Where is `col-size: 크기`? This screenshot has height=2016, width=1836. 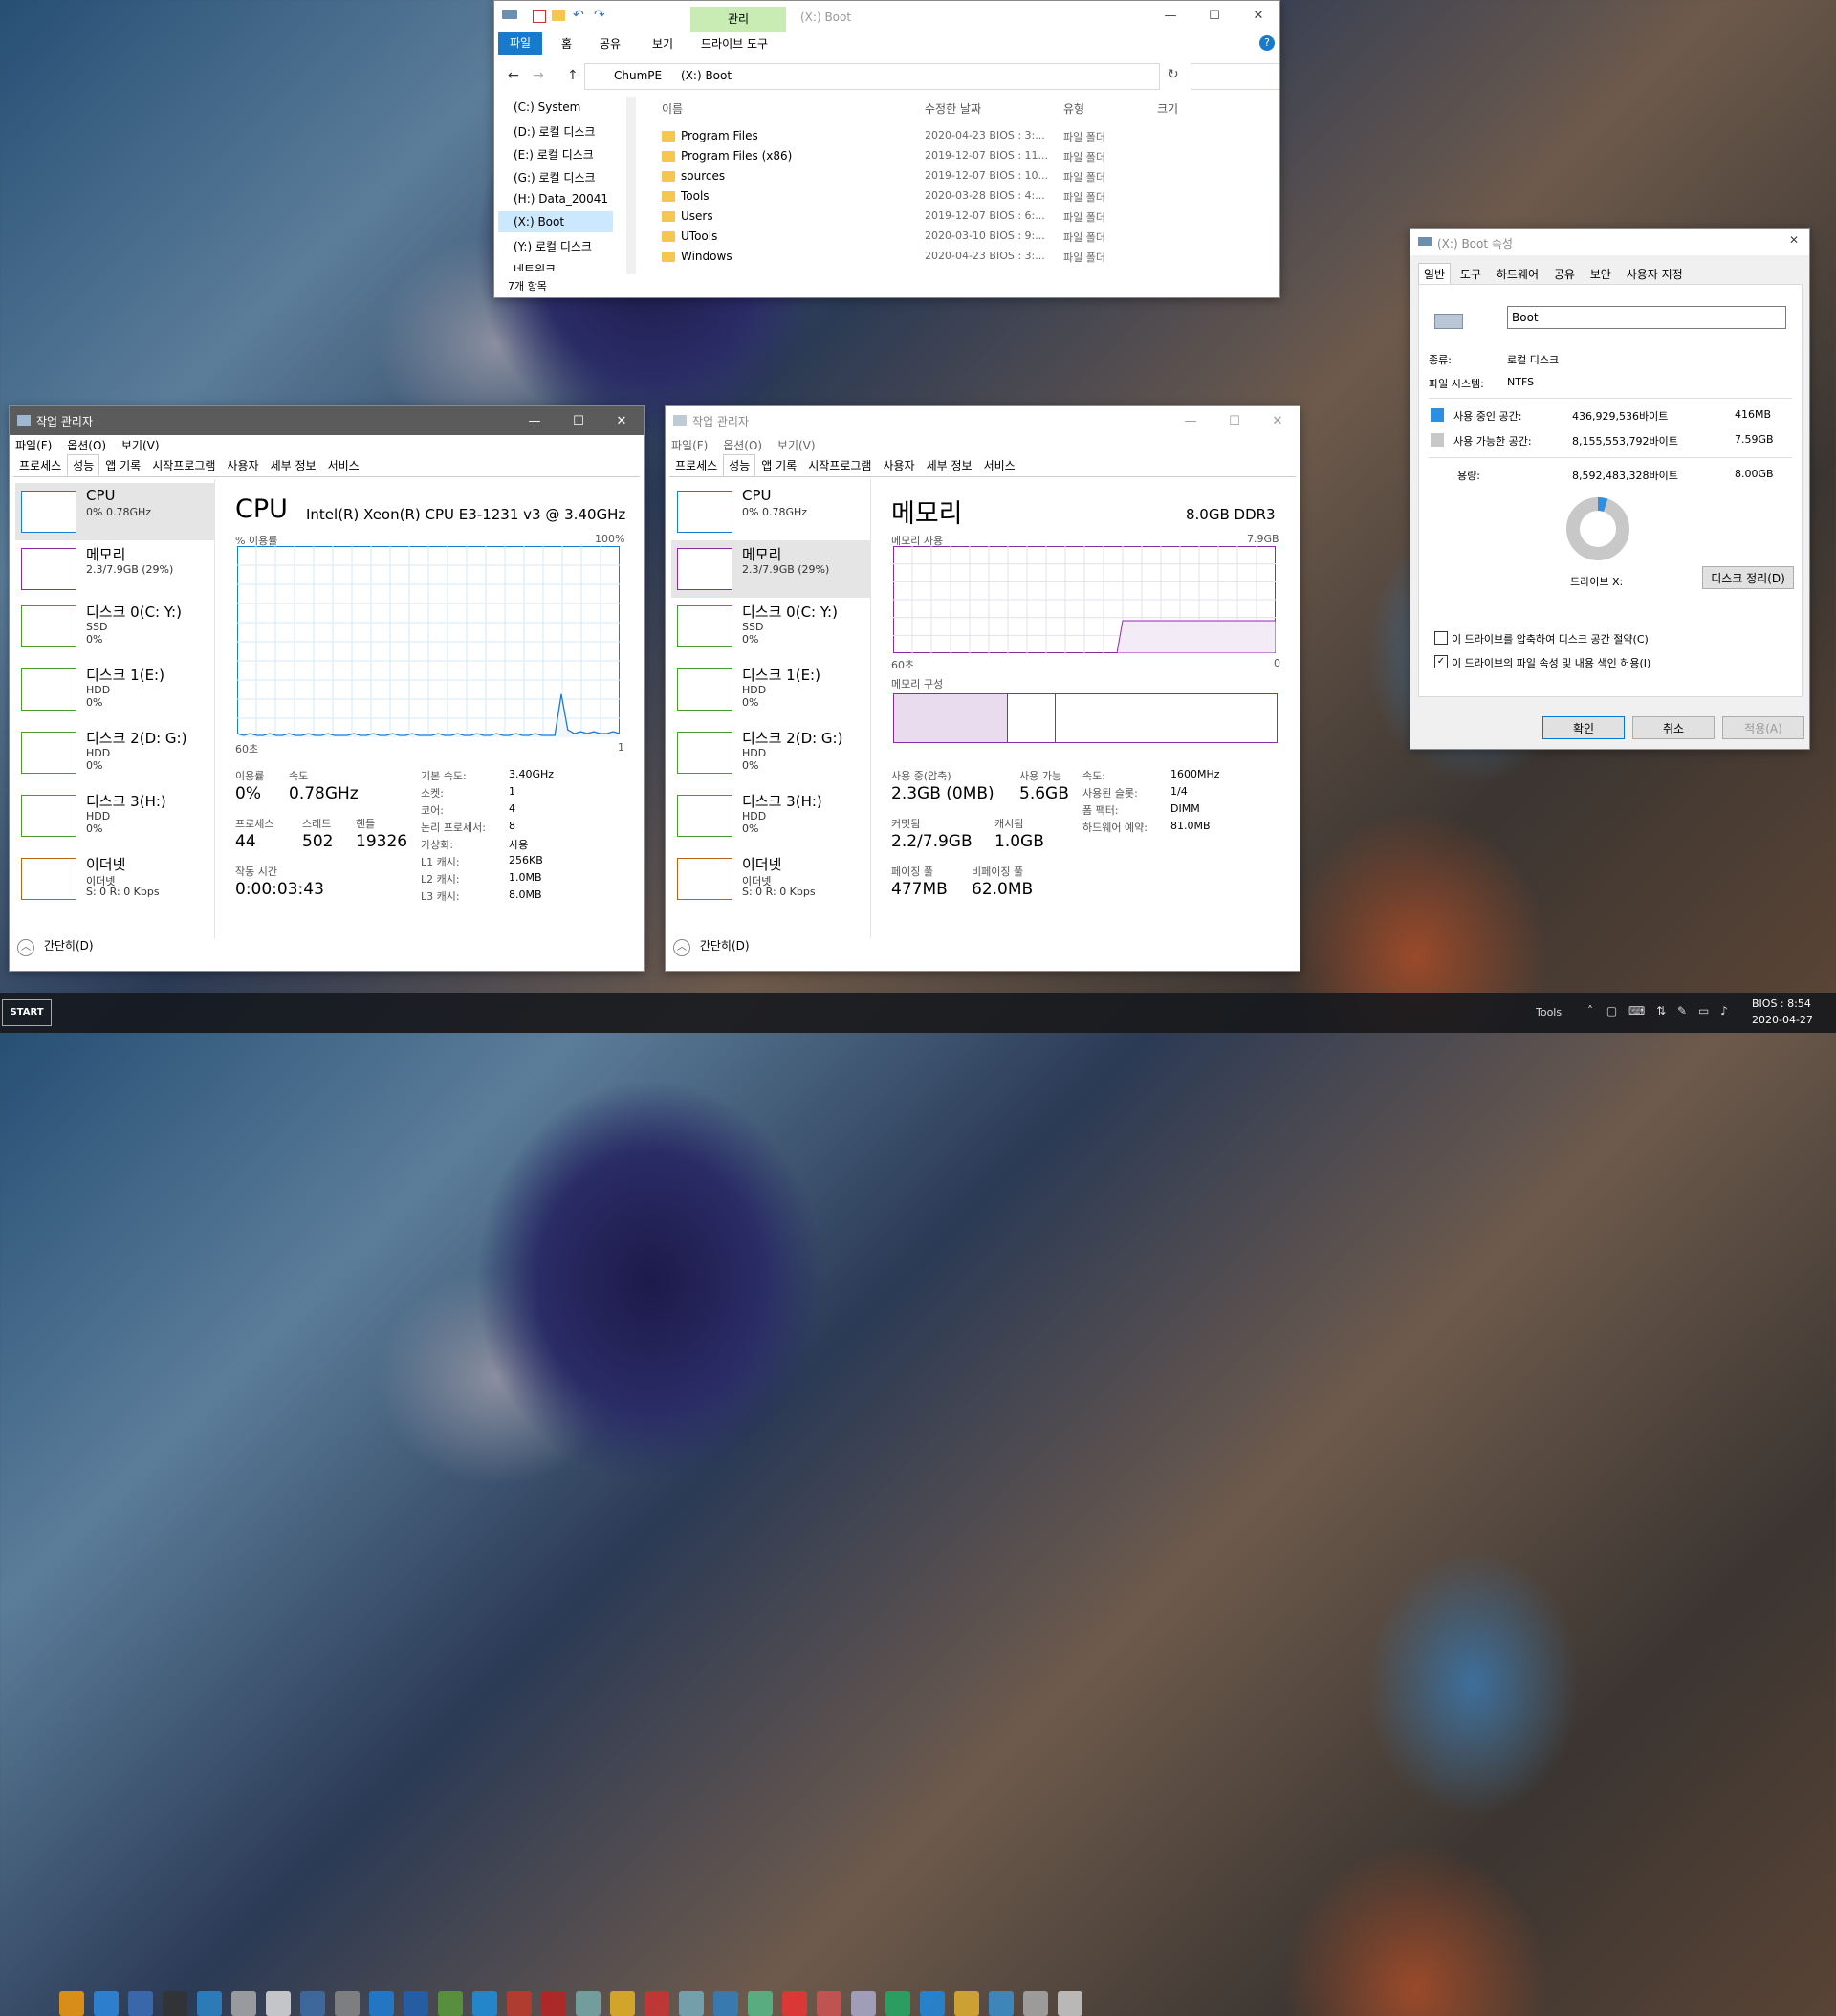
col-size: 크기 is located at coordinates (1168, 108).